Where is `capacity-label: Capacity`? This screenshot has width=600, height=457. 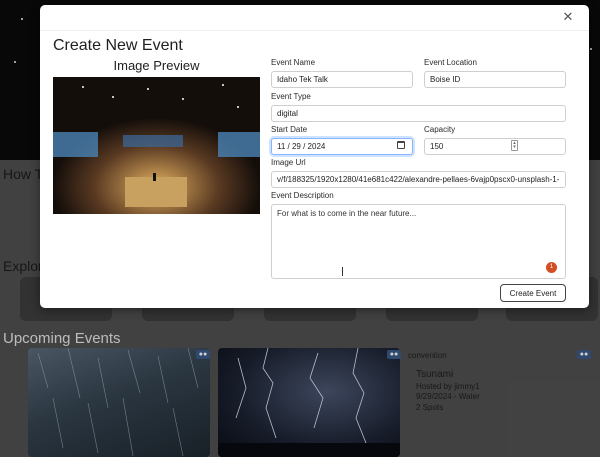 capacity-label: Capacity is located at coordinates (440, 129).